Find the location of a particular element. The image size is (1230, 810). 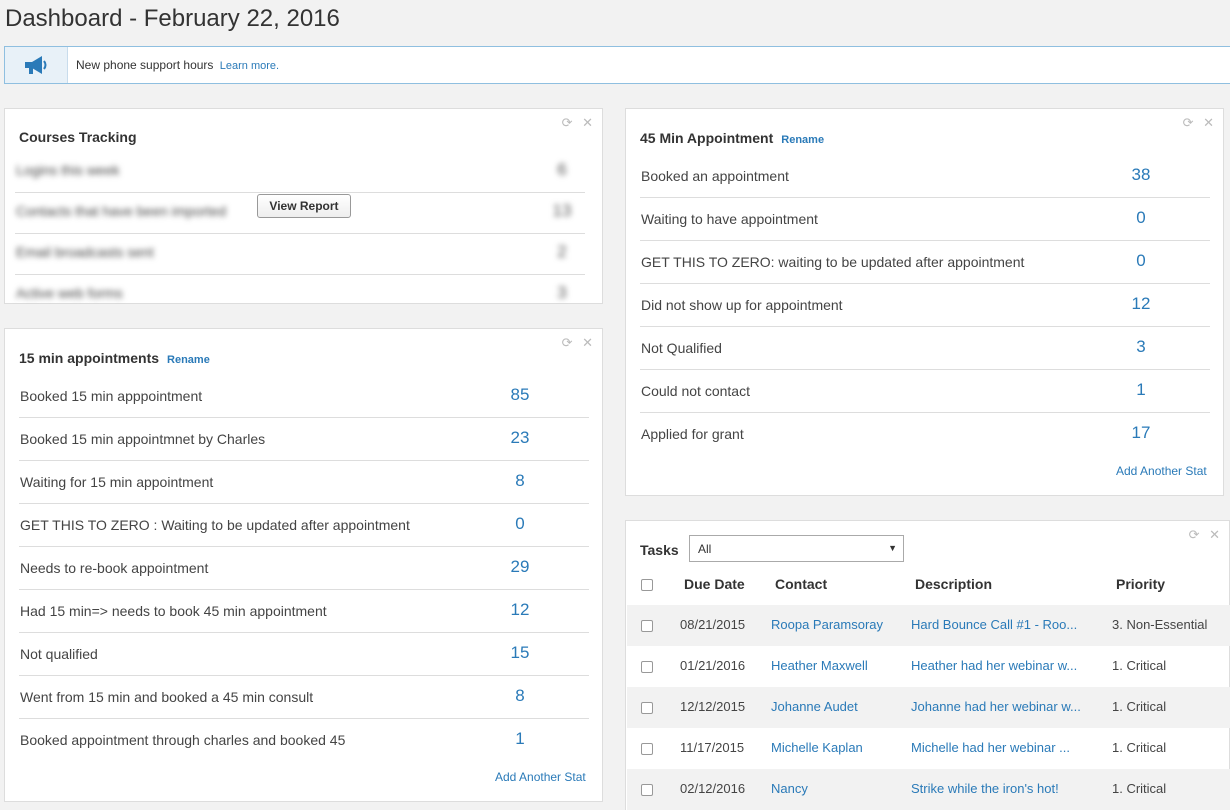

panel-title: Courses Tracking is located at coordinates (78, 137).